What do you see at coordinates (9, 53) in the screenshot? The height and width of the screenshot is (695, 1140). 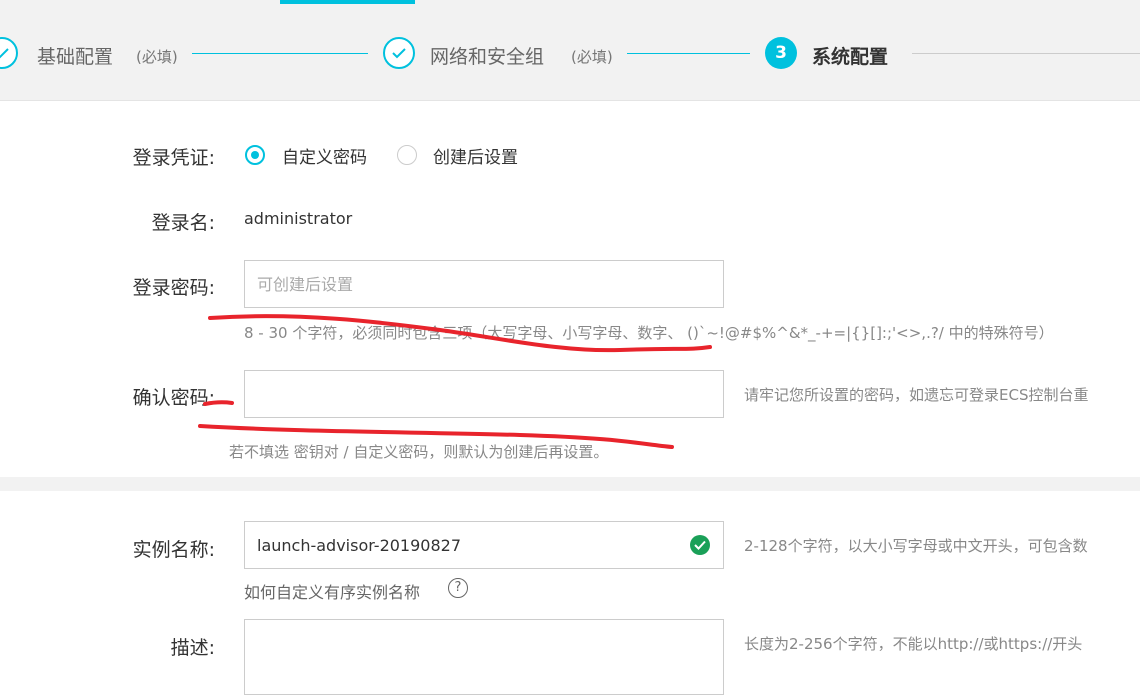 I see `step-1-check-icon` at bounding box center [9, 53].